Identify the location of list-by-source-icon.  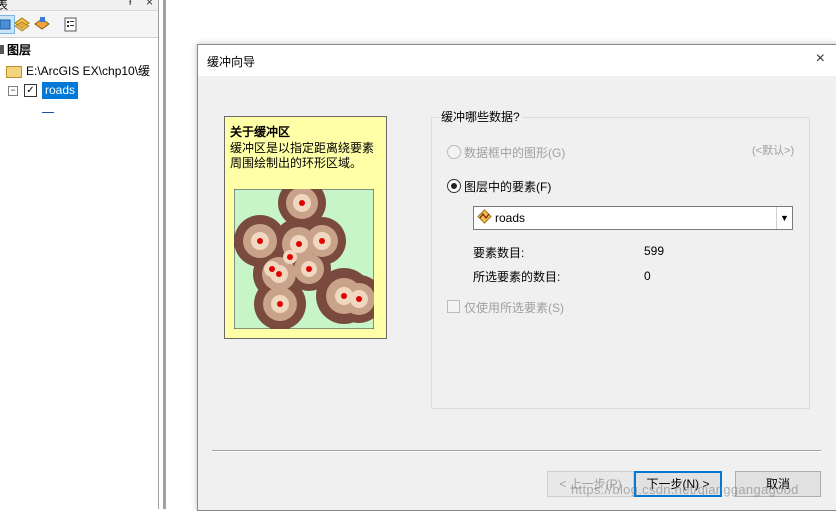
(22, 24).